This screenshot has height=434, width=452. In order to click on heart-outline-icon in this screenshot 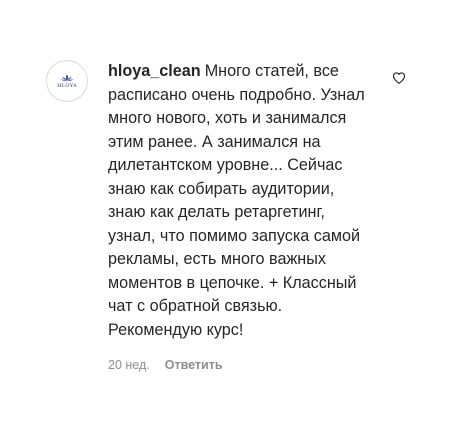, I will do `click(399, 78)`.